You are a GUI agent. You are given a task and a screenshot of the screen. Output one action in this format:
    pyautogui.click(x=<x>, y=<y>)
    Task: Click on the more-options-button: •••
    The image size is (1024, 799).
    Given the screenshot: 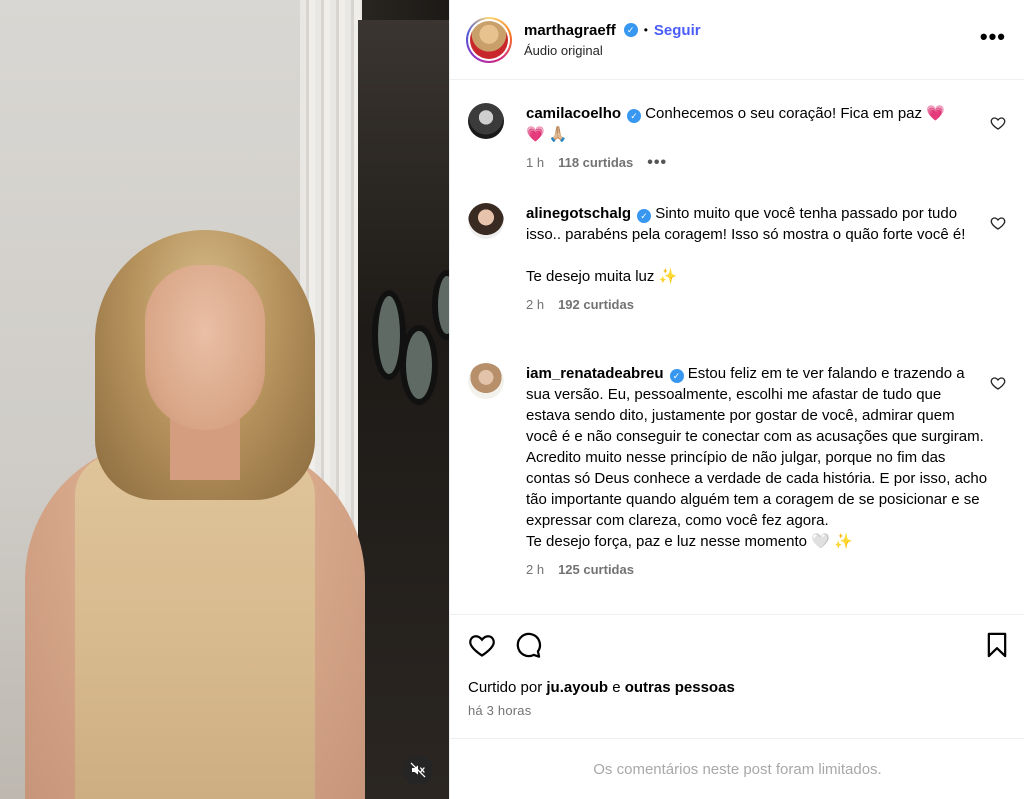 What is the action you would take?
    pyautogui.click(x=992, y=36)
    